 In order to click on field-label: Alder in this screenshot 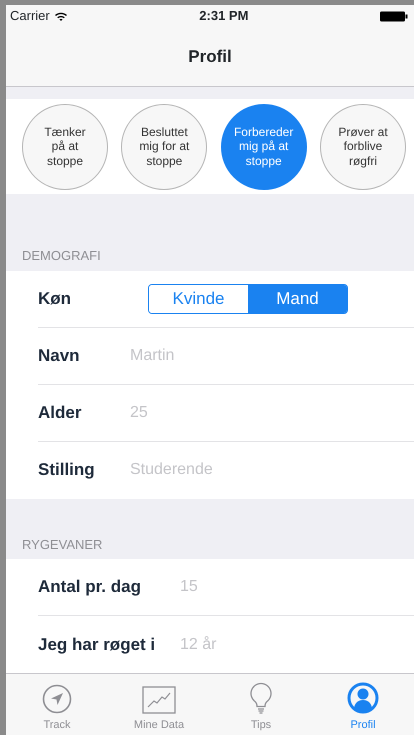, I will do `click(60, 413)`.